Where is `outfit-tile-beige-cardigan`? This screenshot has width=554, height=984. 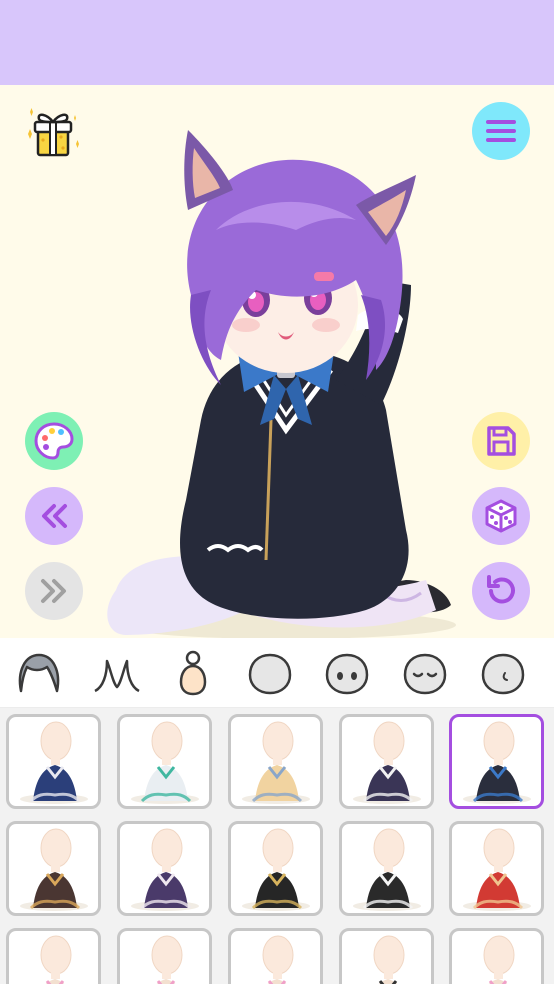 outfit-tile-beige-cardigan is located at coordinates (275, 761).